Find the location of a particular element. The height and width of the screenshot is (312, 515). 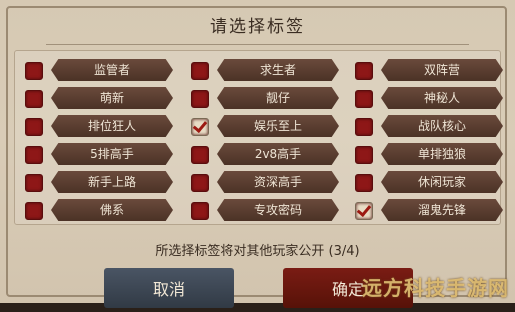

tag-item: 休闲玩家 is located at coordinates (430, 182).